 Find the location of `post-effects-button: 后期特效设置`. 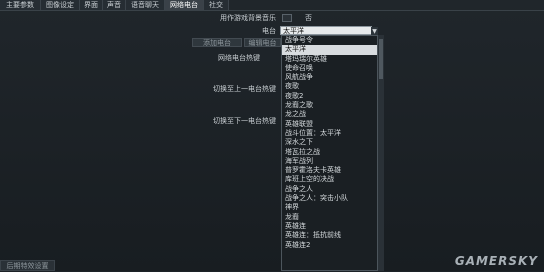

post-effects-button: 后期特效设置 is located at coordinates (27, 265).